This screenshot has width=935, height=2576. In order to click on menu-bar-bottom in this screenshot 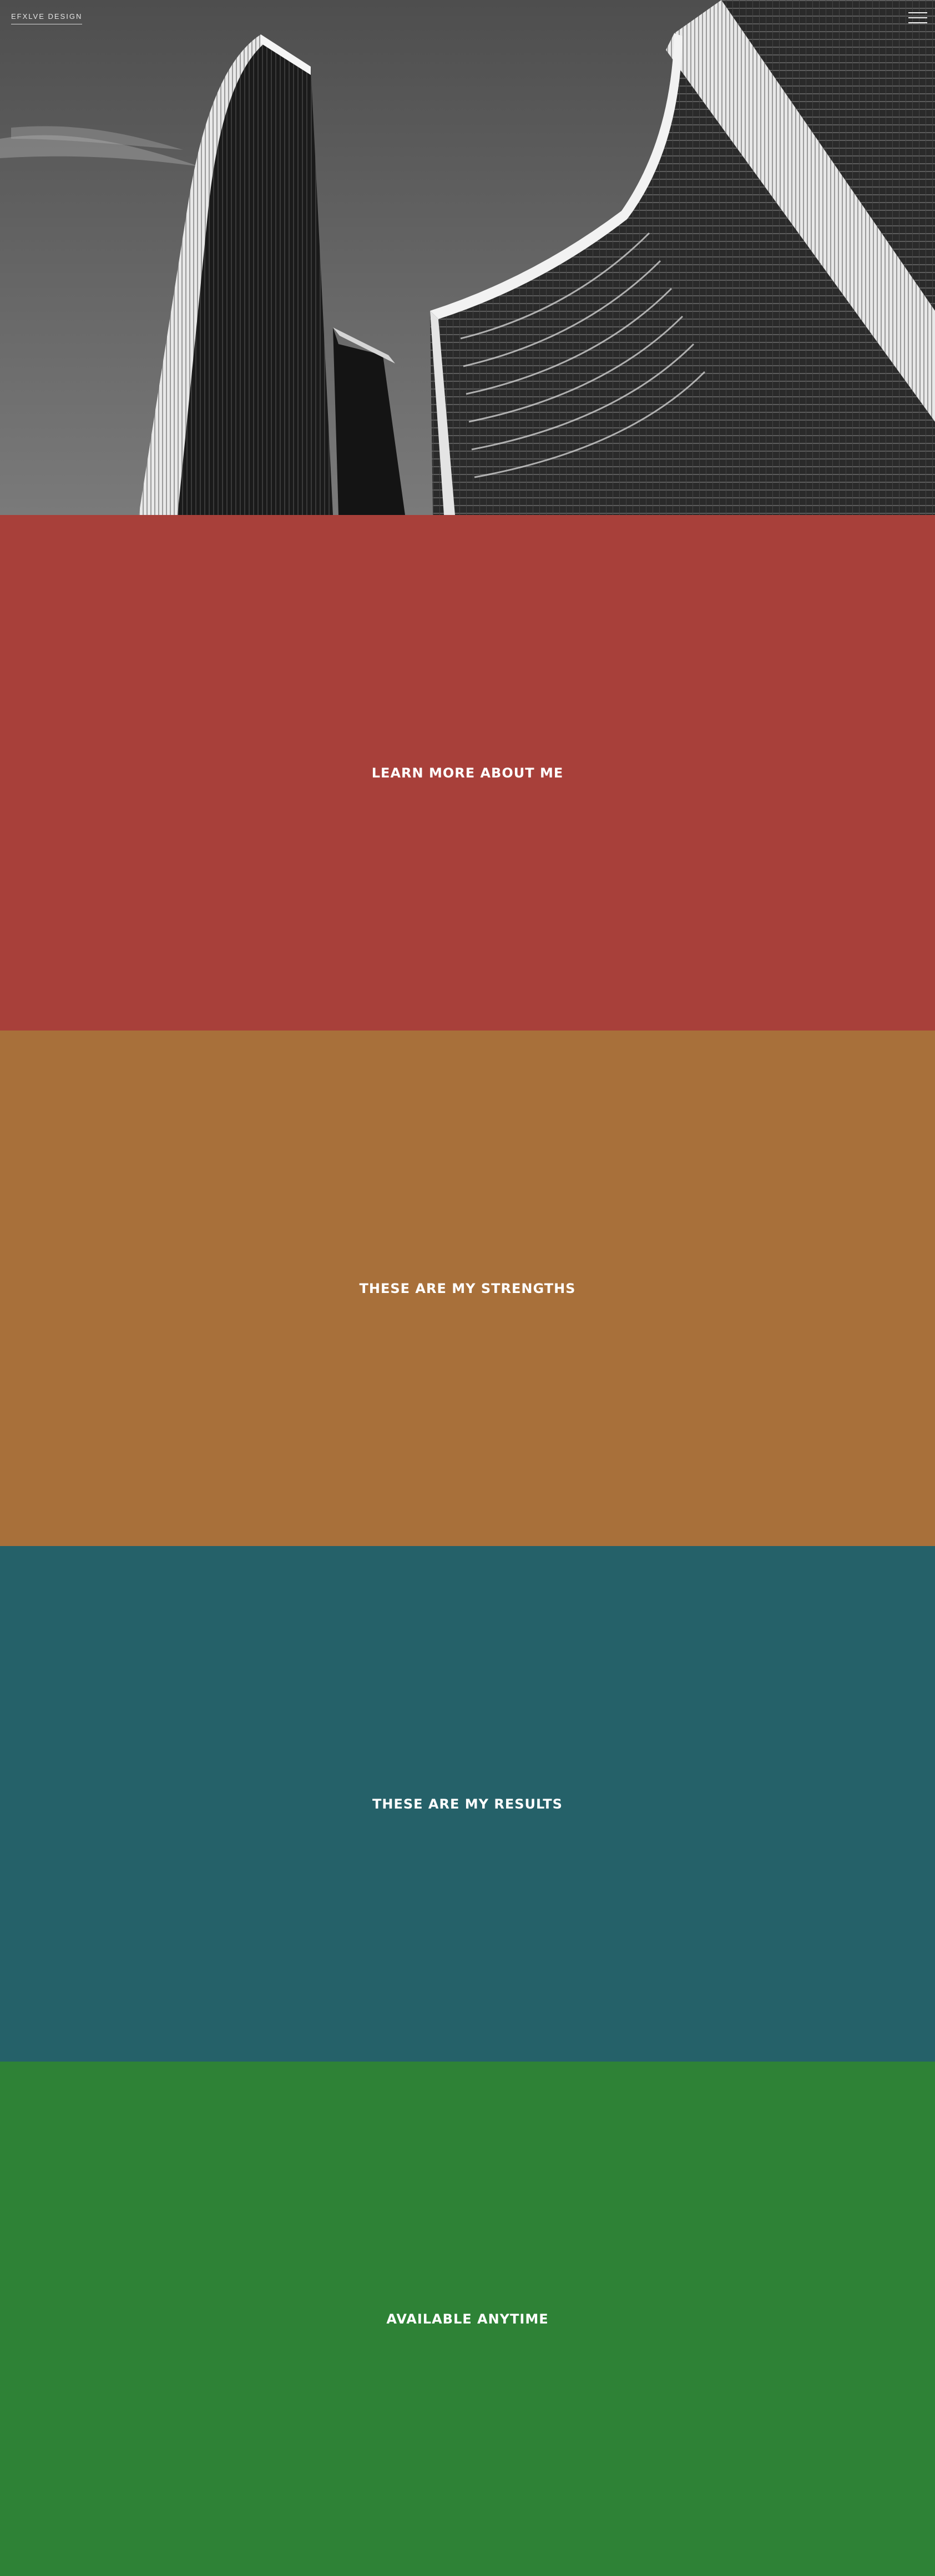, I will do `click(917, 22)`.